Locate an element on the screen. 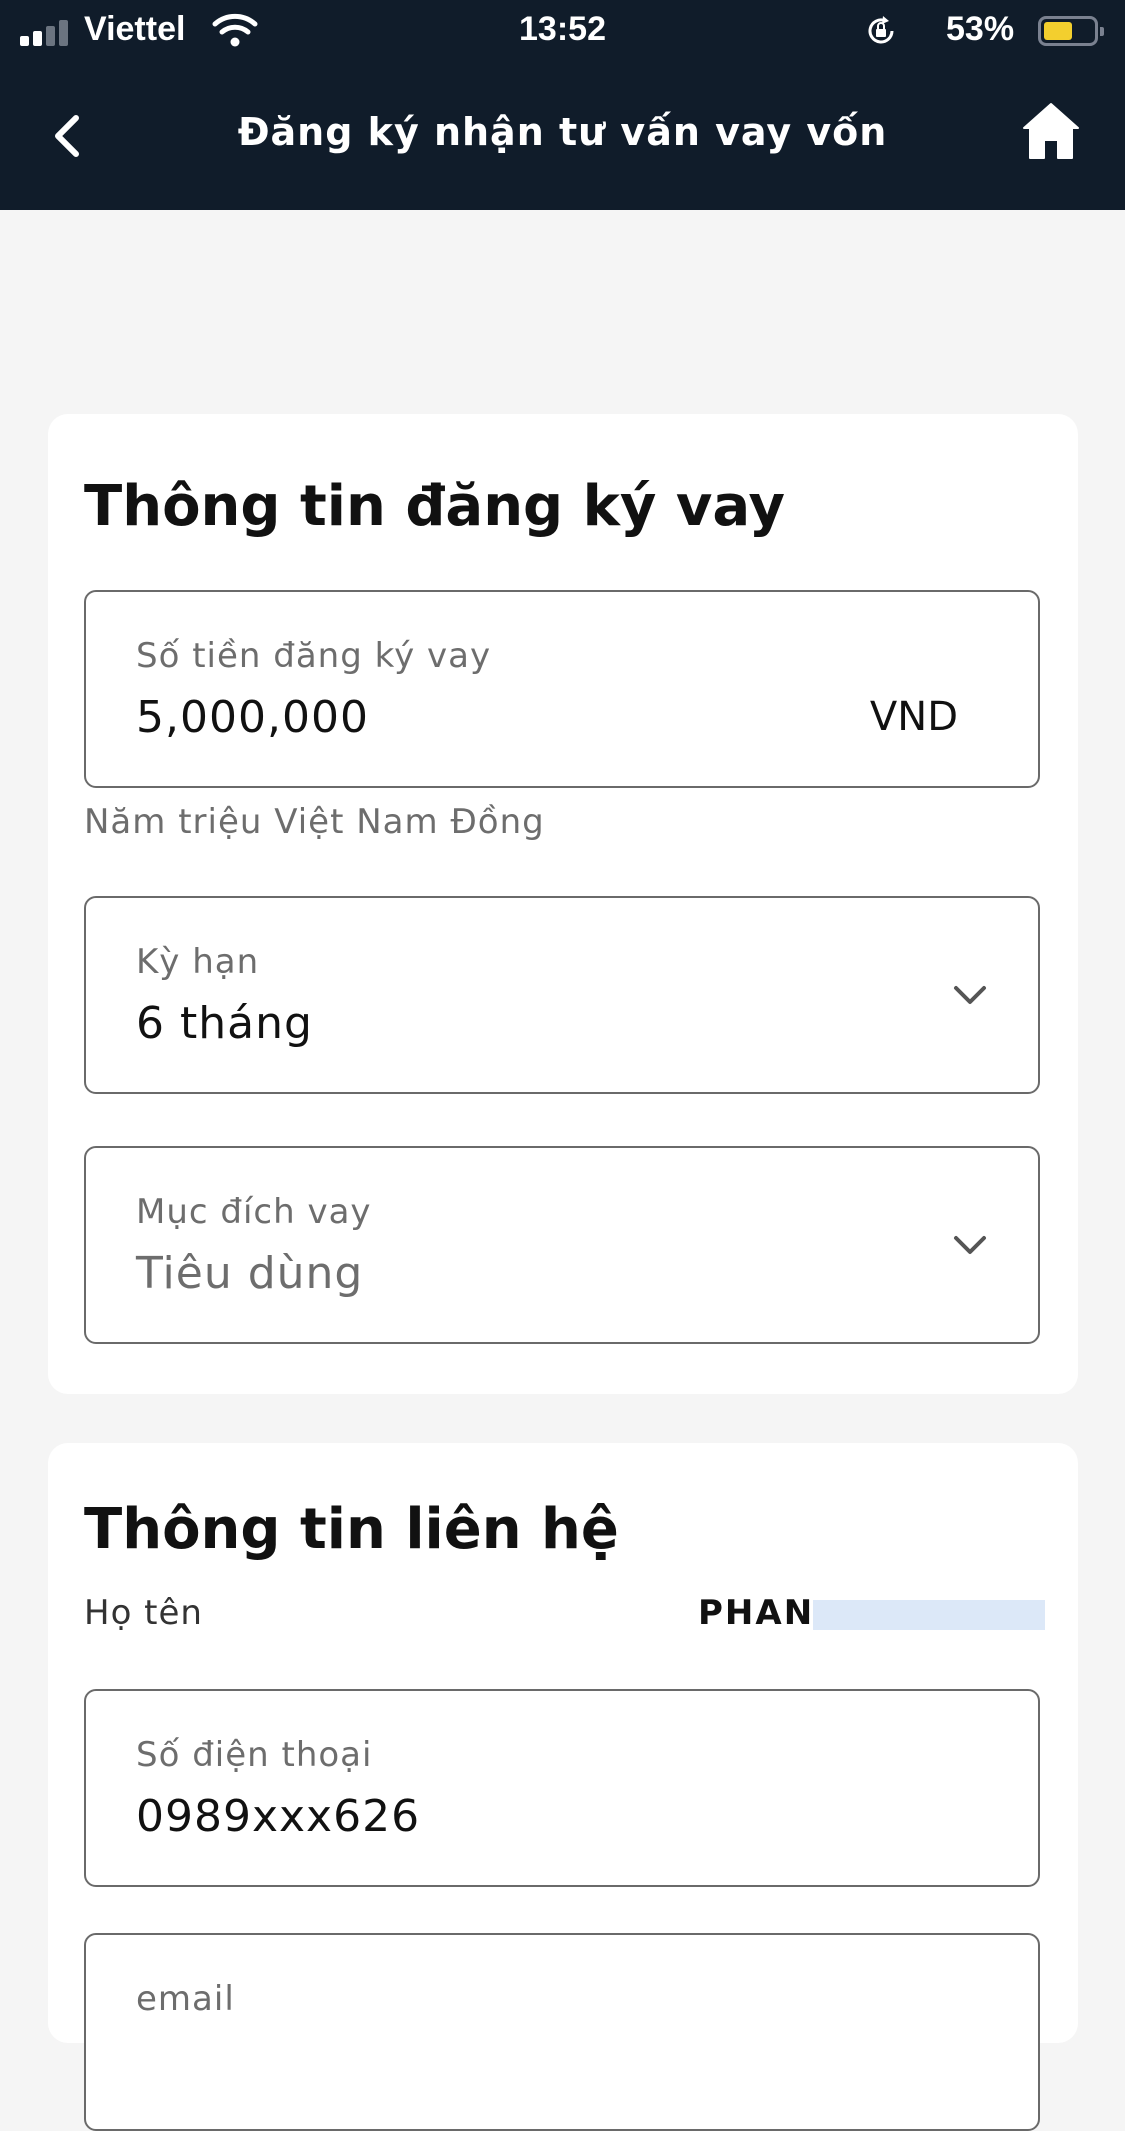 The image size is (1125, 2131). status-bar: Viettel 13:52 53% is located at coordinates (562, 31).